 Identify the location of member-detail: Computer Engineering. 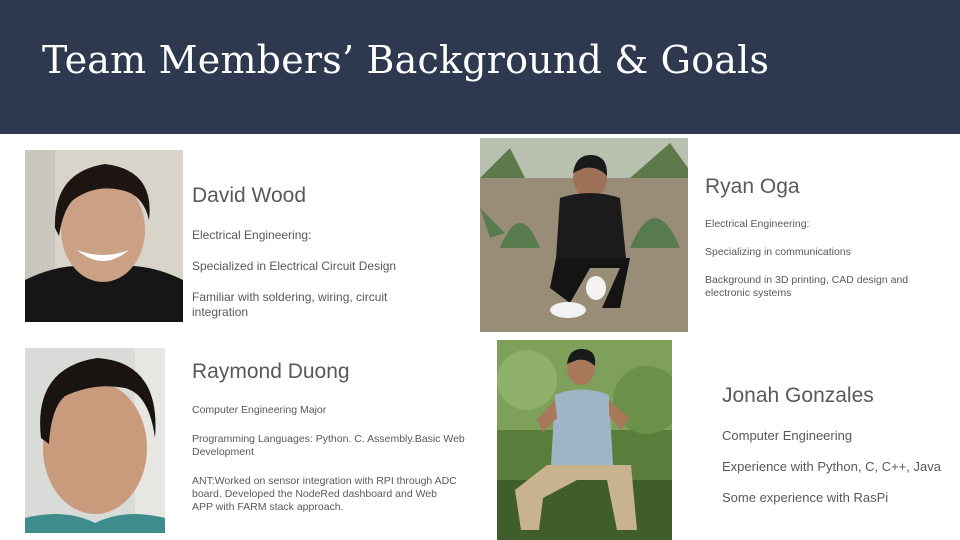
(787, 435).